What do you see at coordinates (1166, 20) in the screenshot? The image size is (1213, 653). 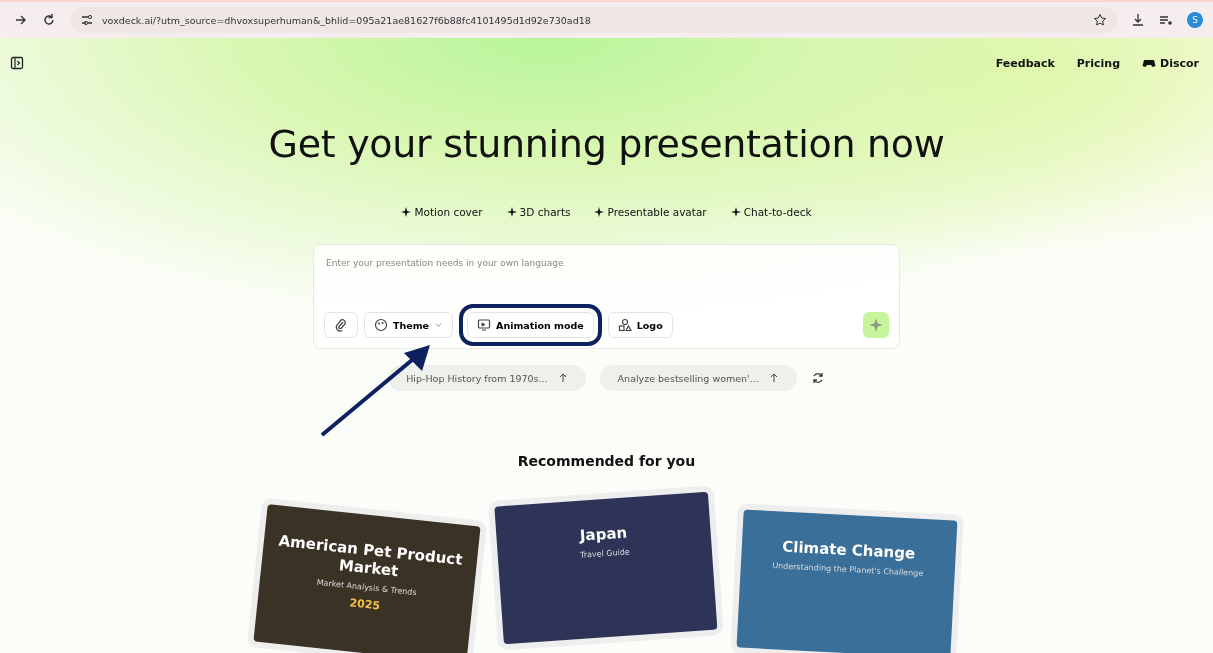 I see `media-icon` at bounding box center [1166, 20].